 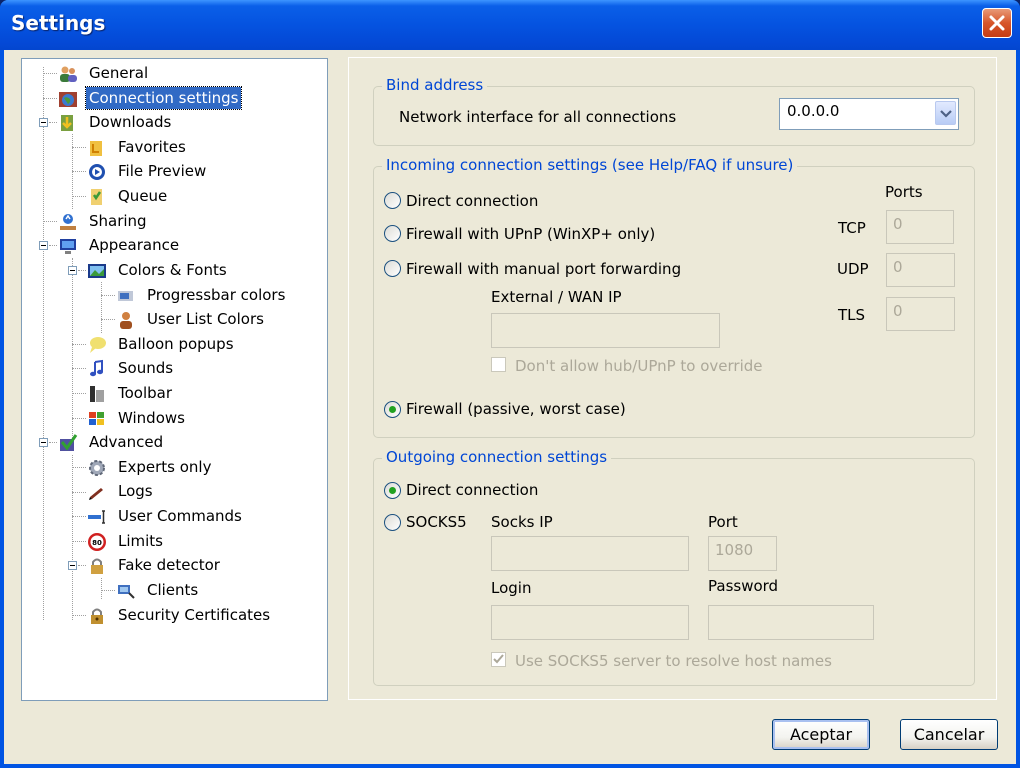 What do you see at coordinates (392, 522) in the screenshot?
I see `outgoing-socks5-radio` at bounding box center [392, 522].